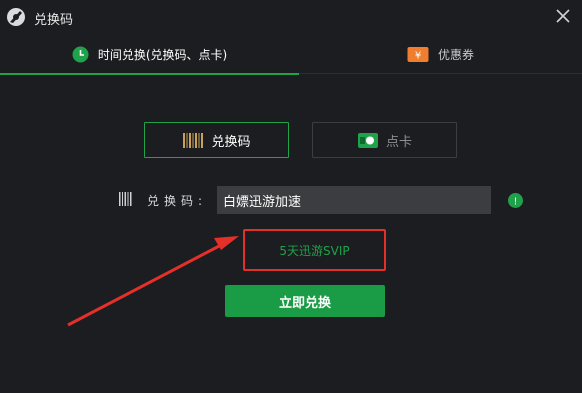 Image resolution: width=582 pixels, height=393 pixels. What do you see at coordinates (291, 17) in the screenshot?
I see `title-bar: 兑换码` at bounding box center [291, 17].